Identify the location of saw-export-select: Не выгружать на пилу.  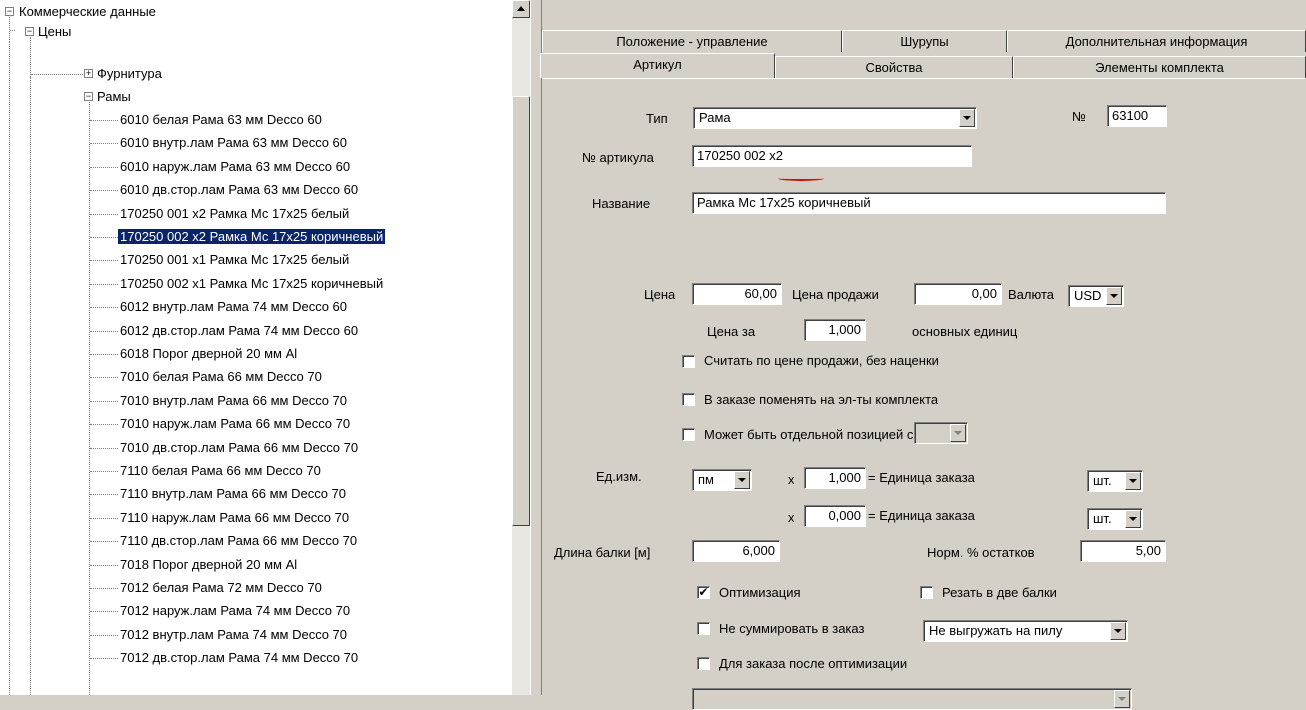
(1025, 631).